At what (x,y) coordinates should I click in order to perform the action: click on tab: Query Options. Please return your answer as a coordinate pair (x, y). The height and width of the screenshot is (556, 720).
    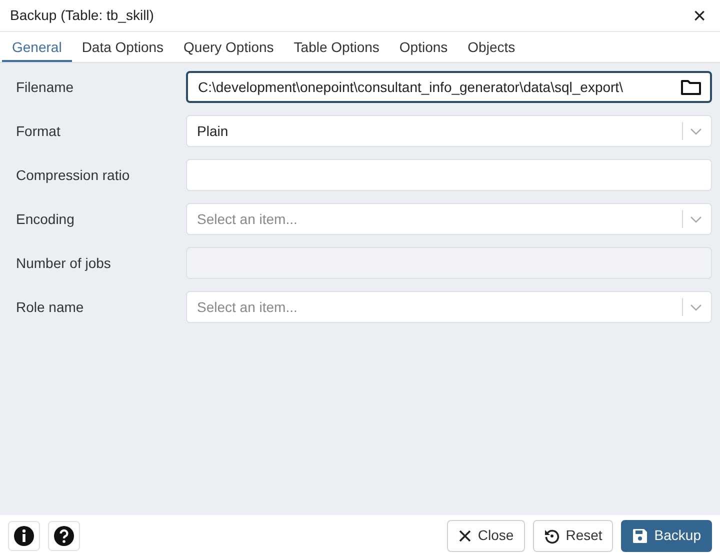
    Looking at the image, I should click on (229, 47).